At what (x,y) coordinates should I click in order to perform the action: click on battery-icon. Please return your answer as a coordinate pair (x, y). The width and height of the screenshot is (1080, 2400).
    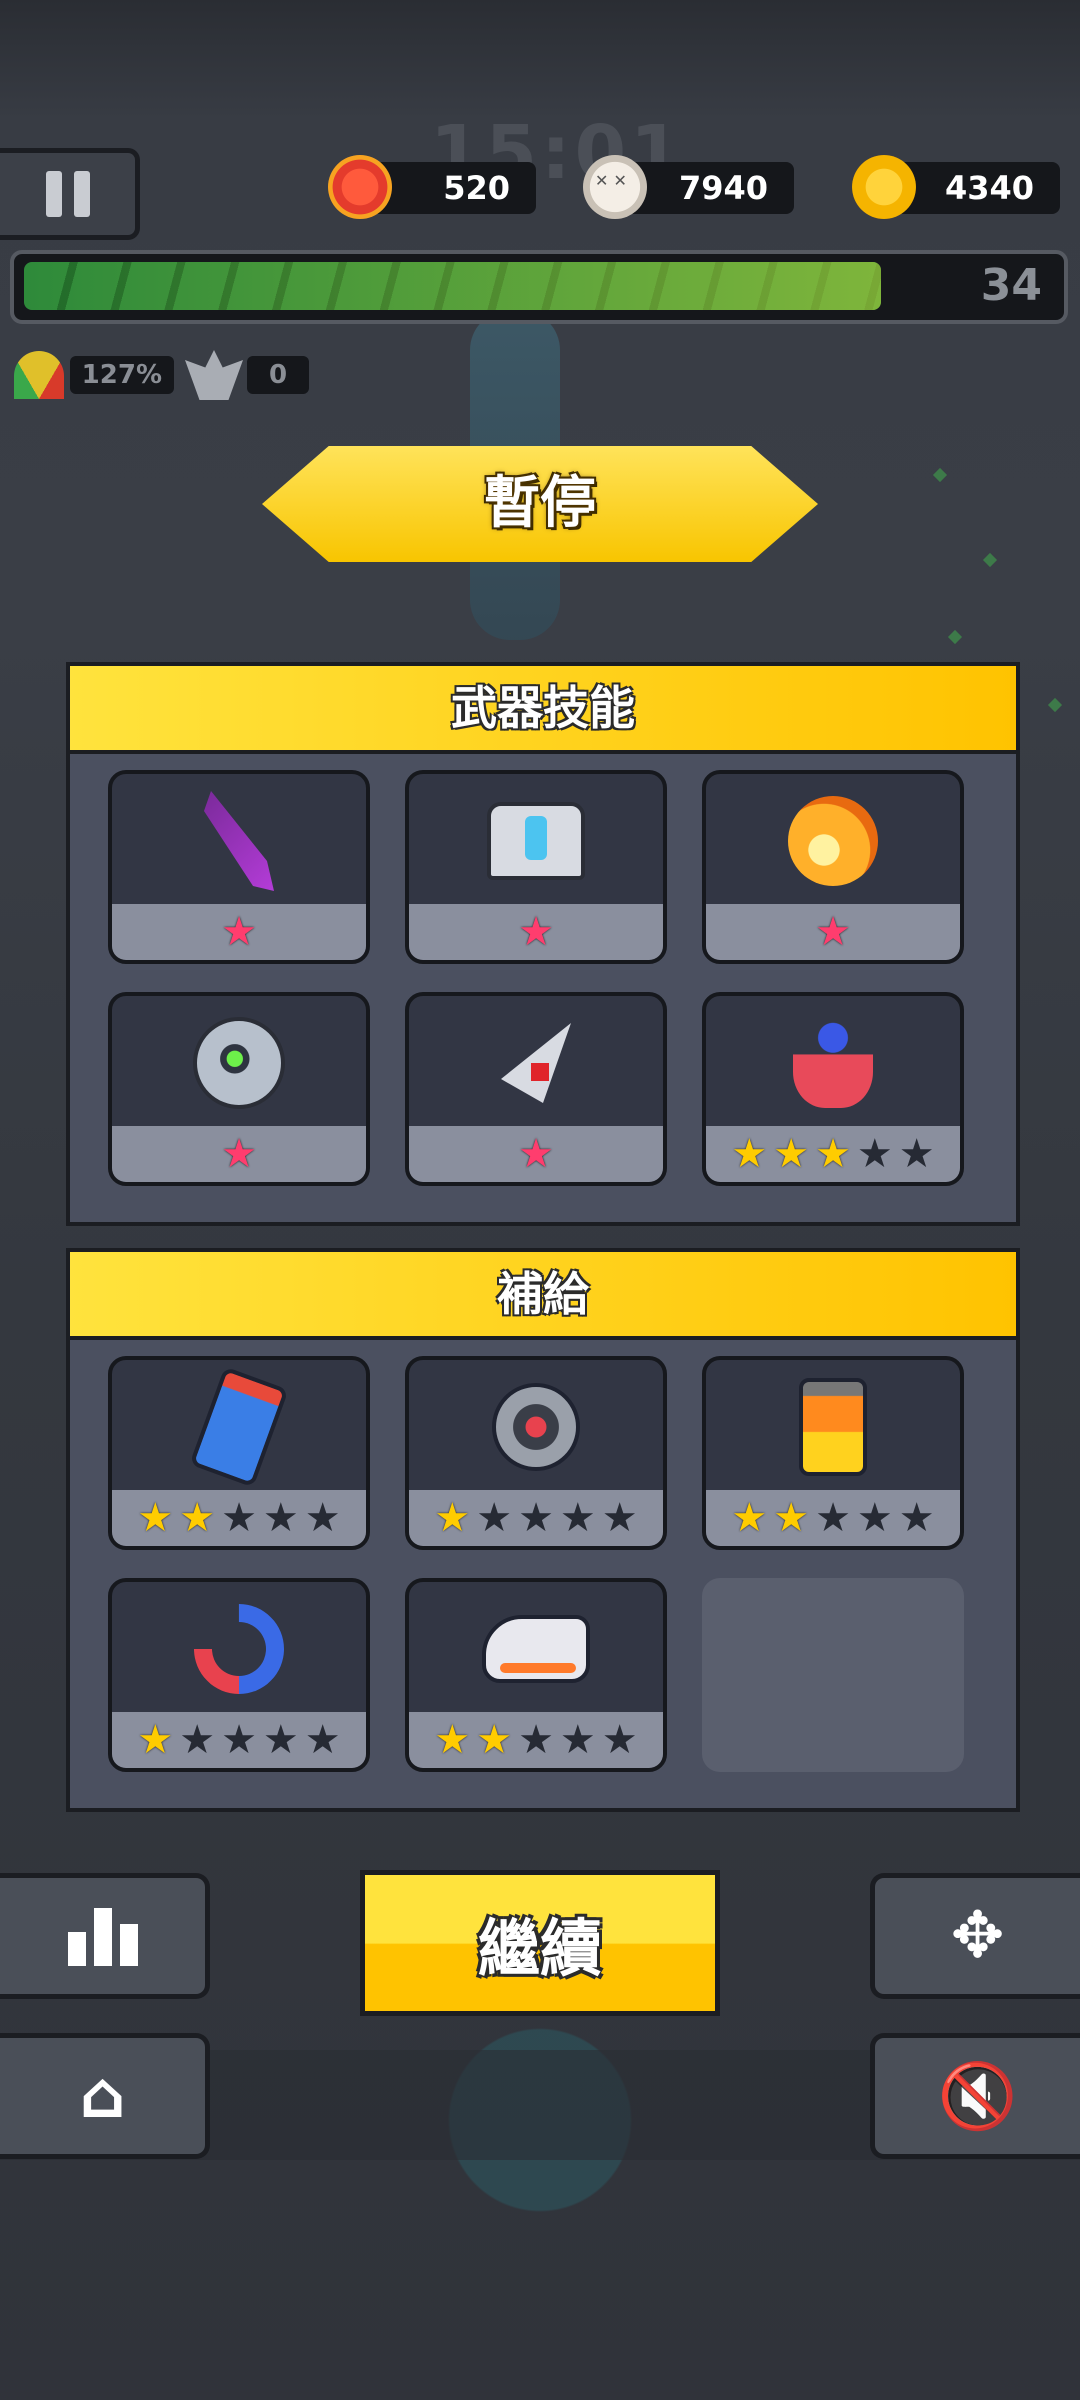
    Looking at the image, I should click on (833, 1427).